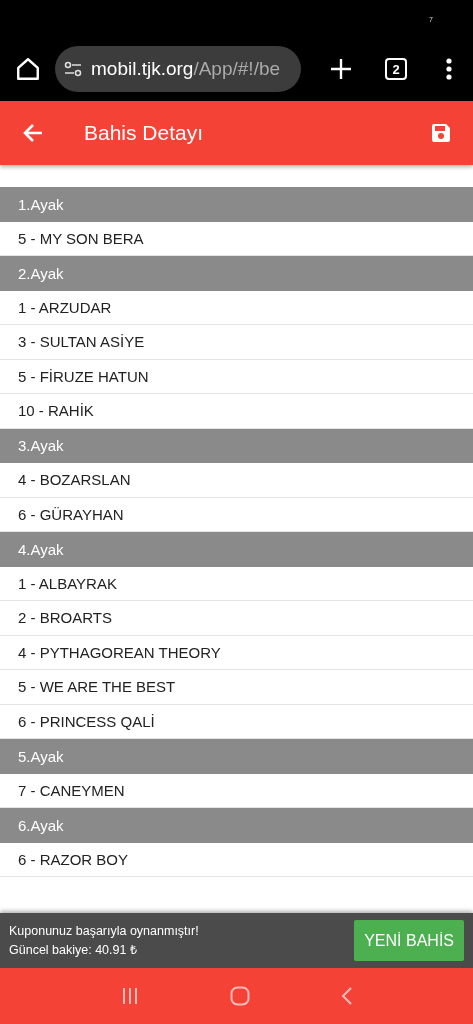 The image size is (473, 1024). I want to click on horse-row: 3 - SULTAN ASİYE, so click(236, 342).